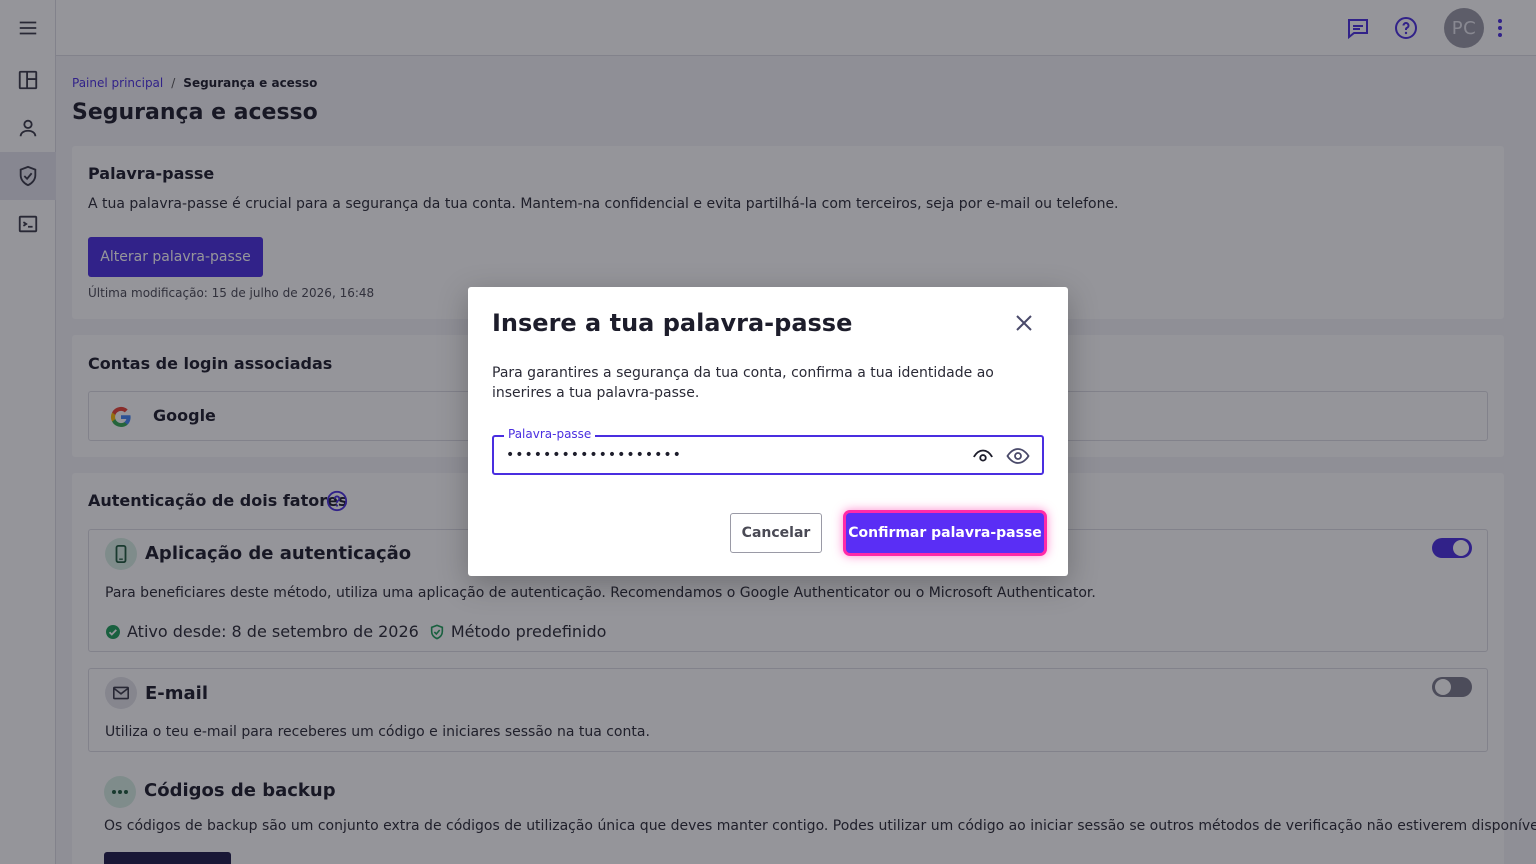 This screenshot has width=1536, height=864. I want to click on password-field: Palavra-passe, so click(768, 451).